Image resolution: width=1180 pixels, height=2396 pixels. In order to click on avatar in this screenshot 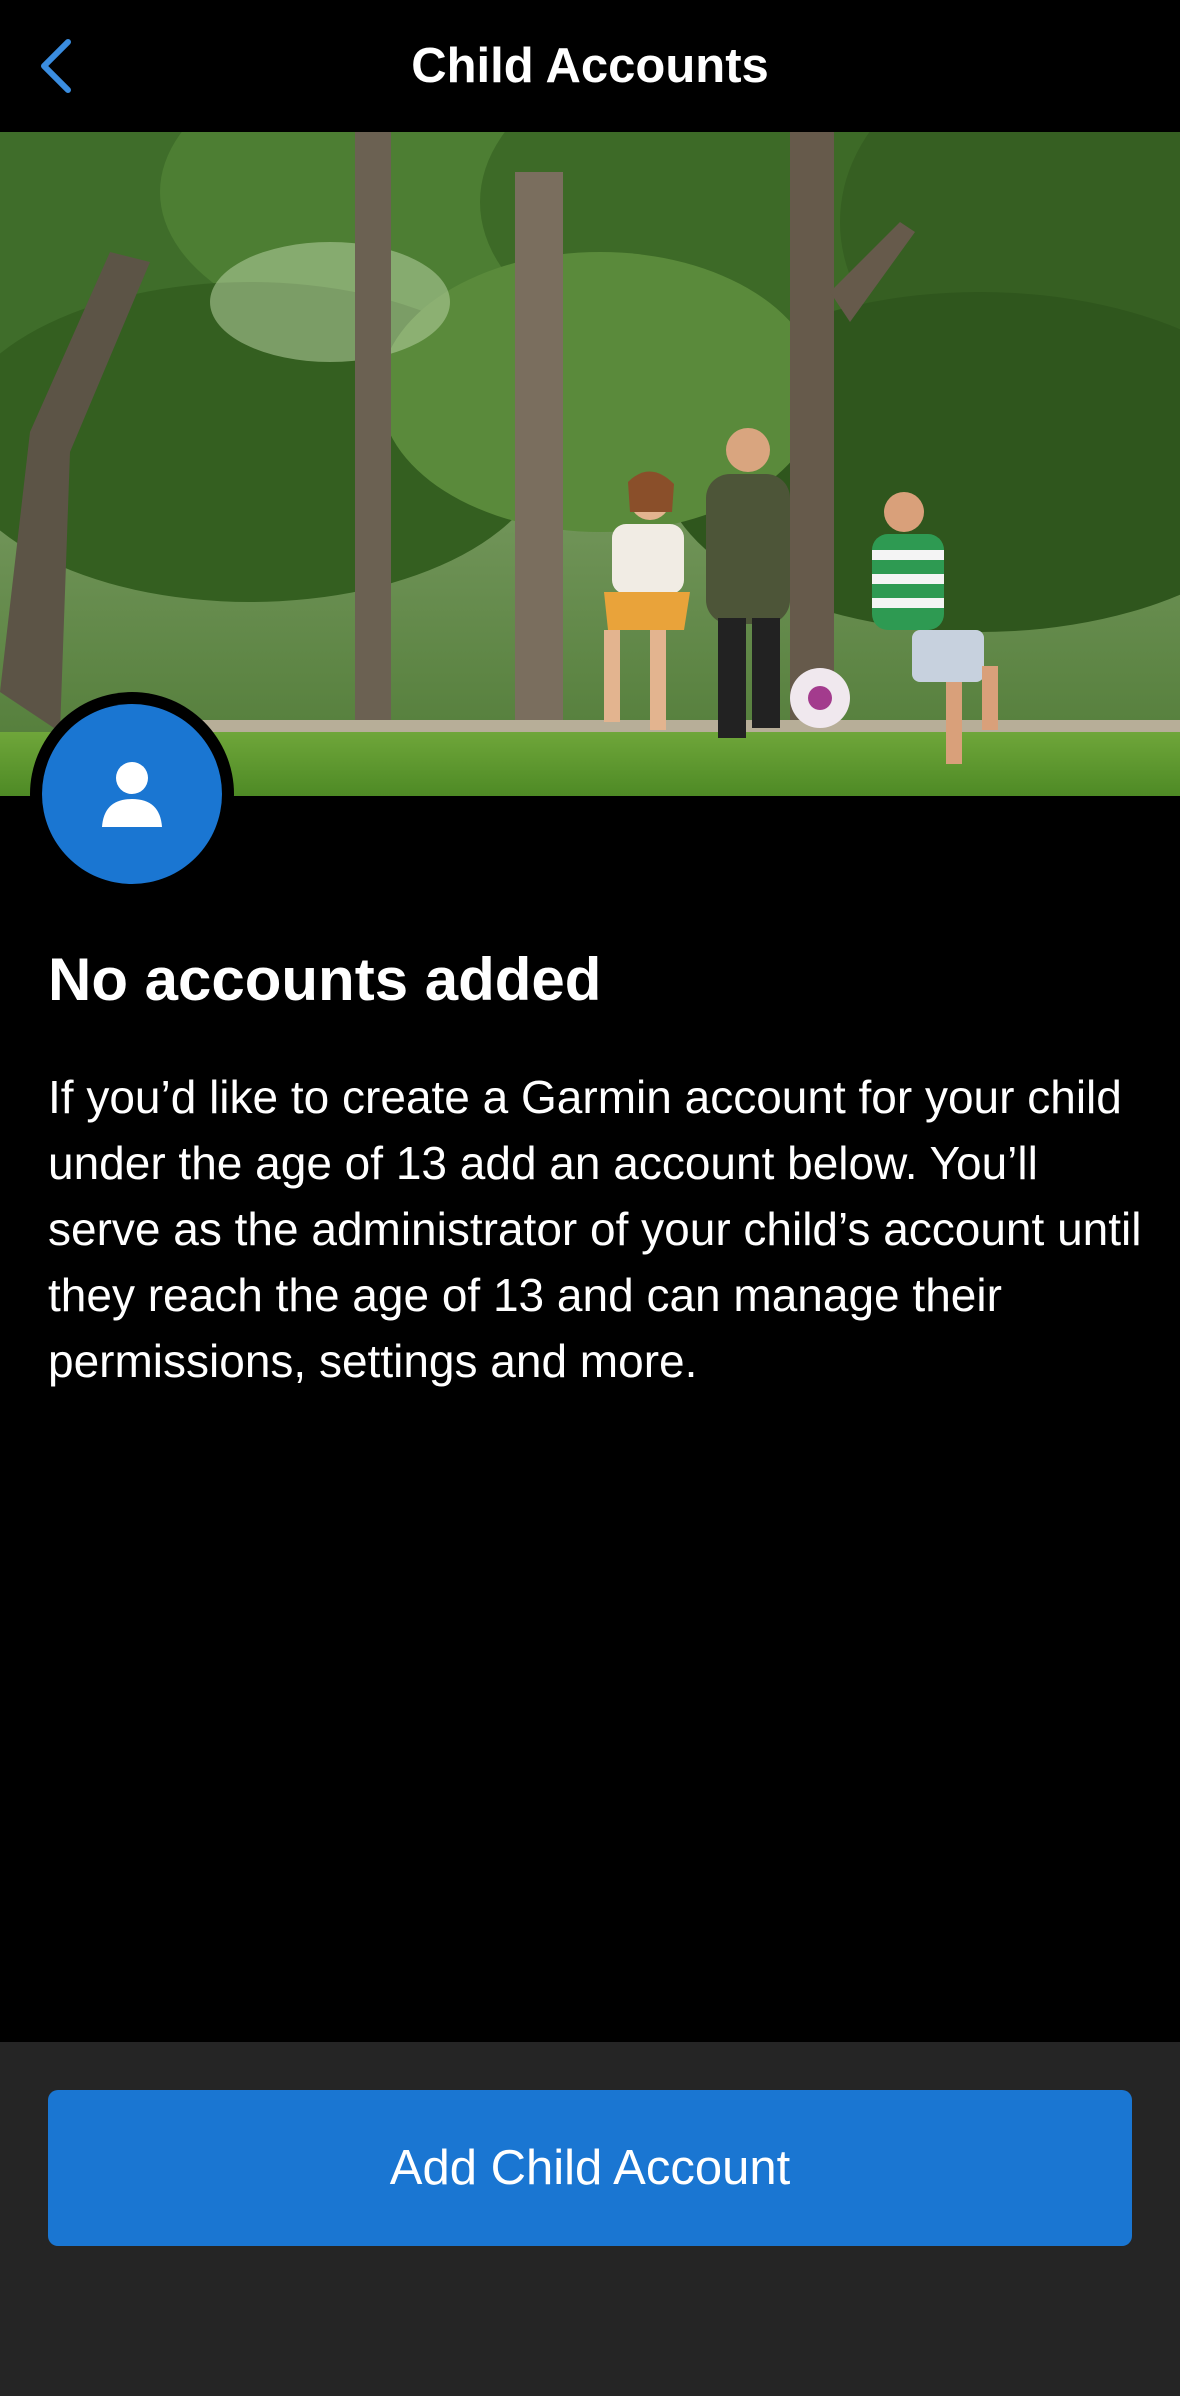, I will do `click(132, 794)`.